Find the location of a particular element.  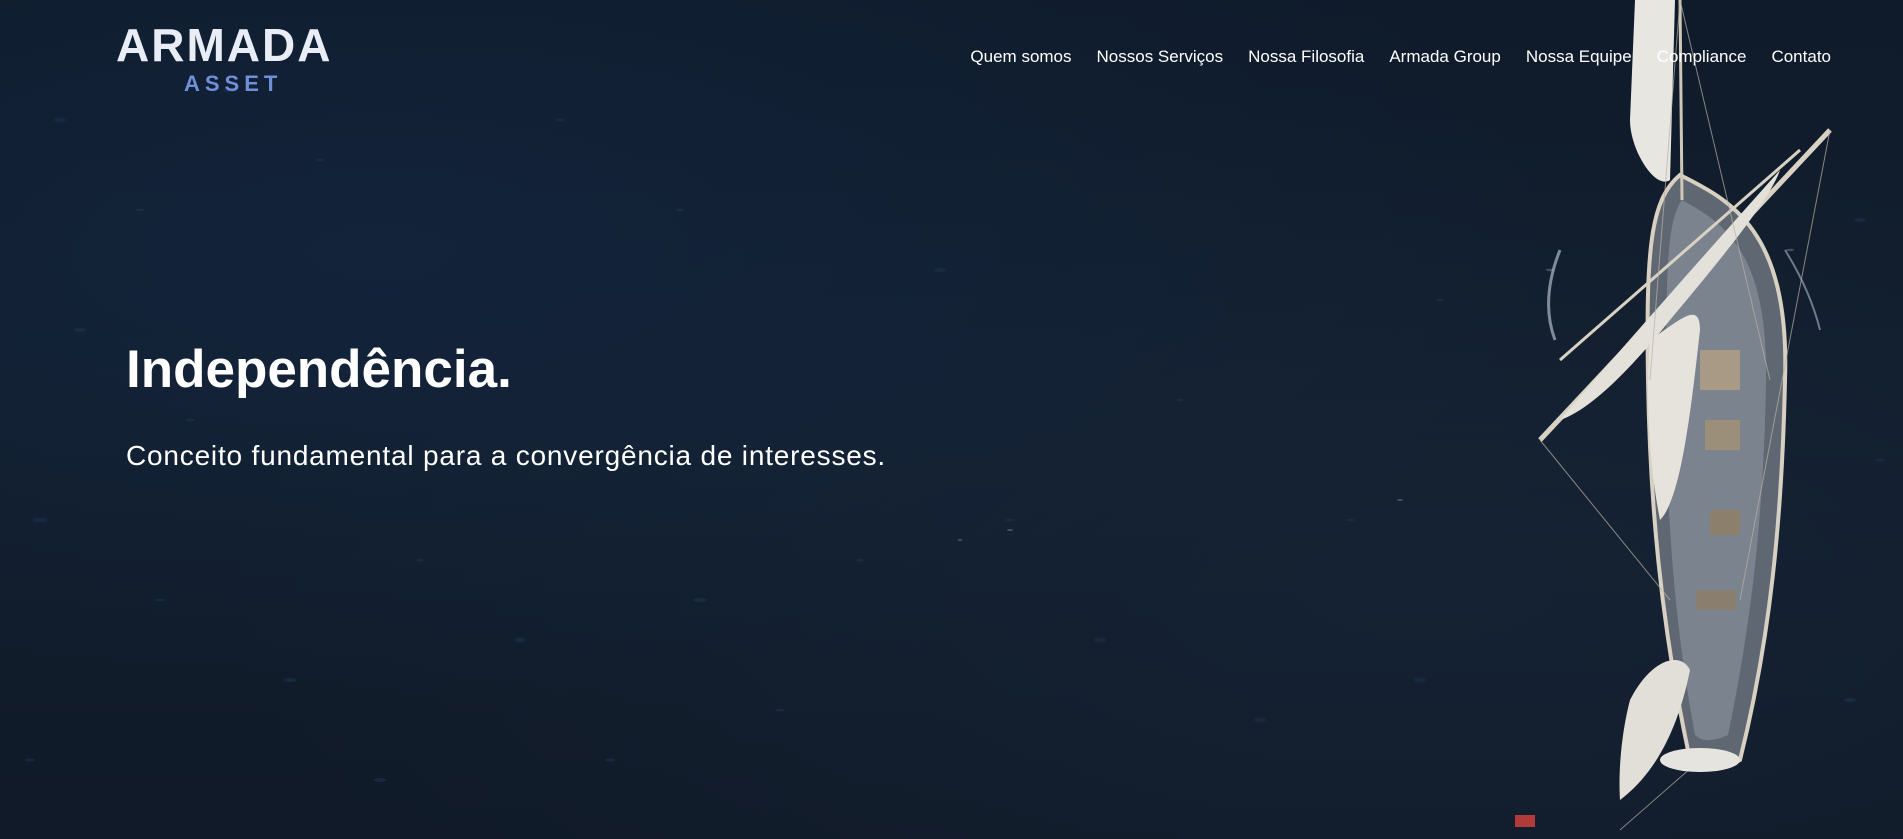

logo-wordmark: ARMADA is located at coordinates (224, 45).